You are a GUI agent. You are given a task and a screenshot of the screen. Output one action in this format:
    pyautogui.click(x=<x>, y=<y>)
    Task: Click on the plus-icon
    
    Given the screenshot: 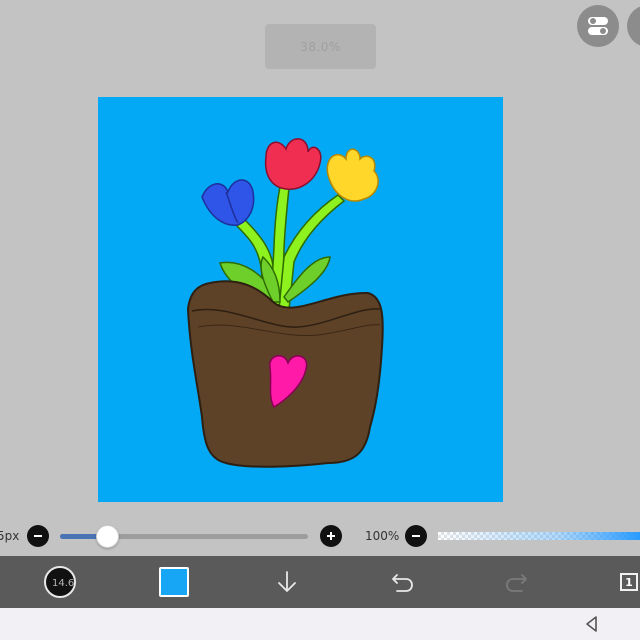 What is the action you would take?
    pyautogui.click(x=331, y=536)
    